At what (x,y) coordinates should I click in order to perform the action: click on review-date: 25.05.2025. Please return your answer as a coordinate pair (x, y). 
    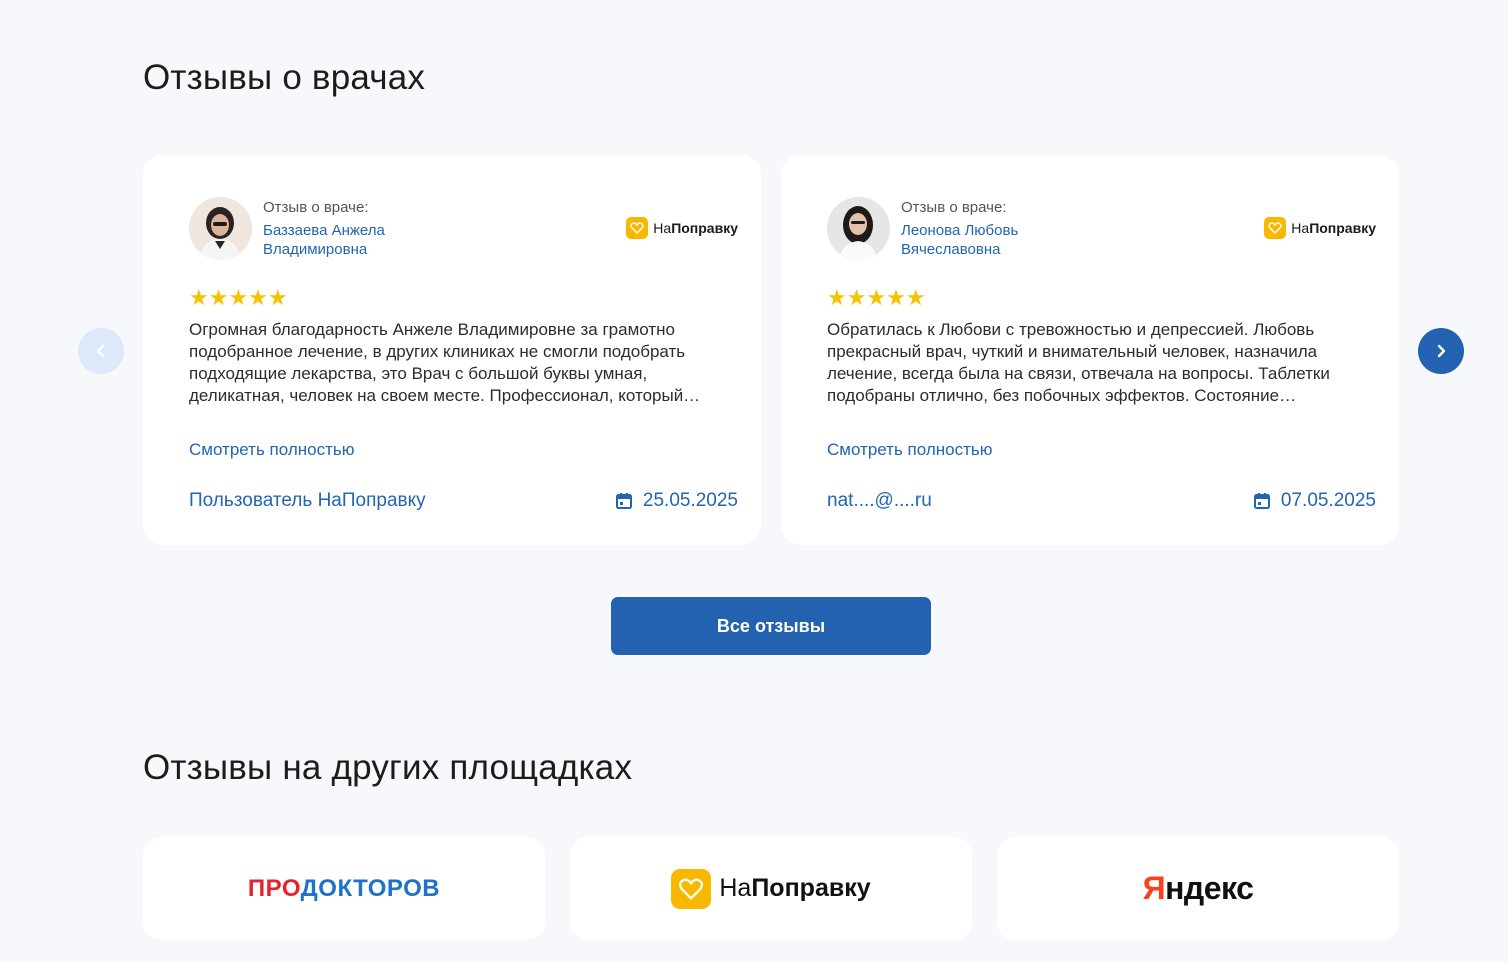
    Looking at the image, I should click on (676, 501).